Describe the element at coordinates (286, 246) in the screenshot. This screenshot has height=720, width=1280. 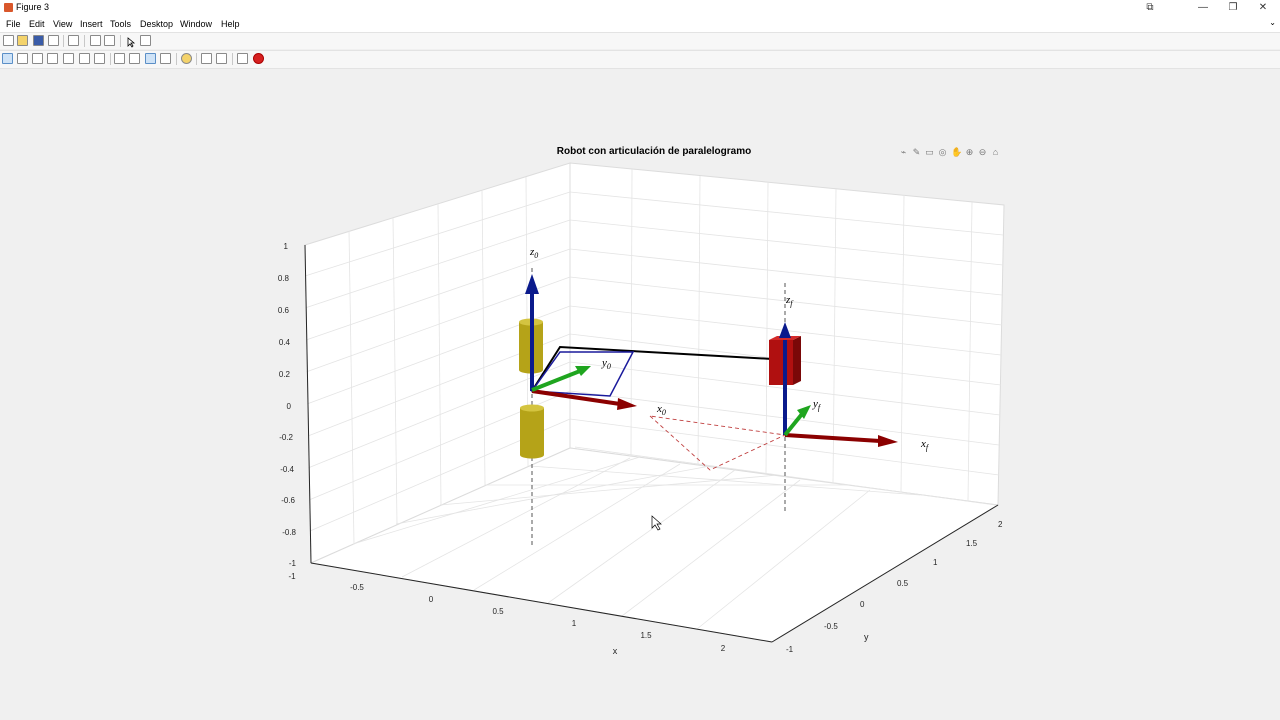
I see `z-tick: 1` at that location.